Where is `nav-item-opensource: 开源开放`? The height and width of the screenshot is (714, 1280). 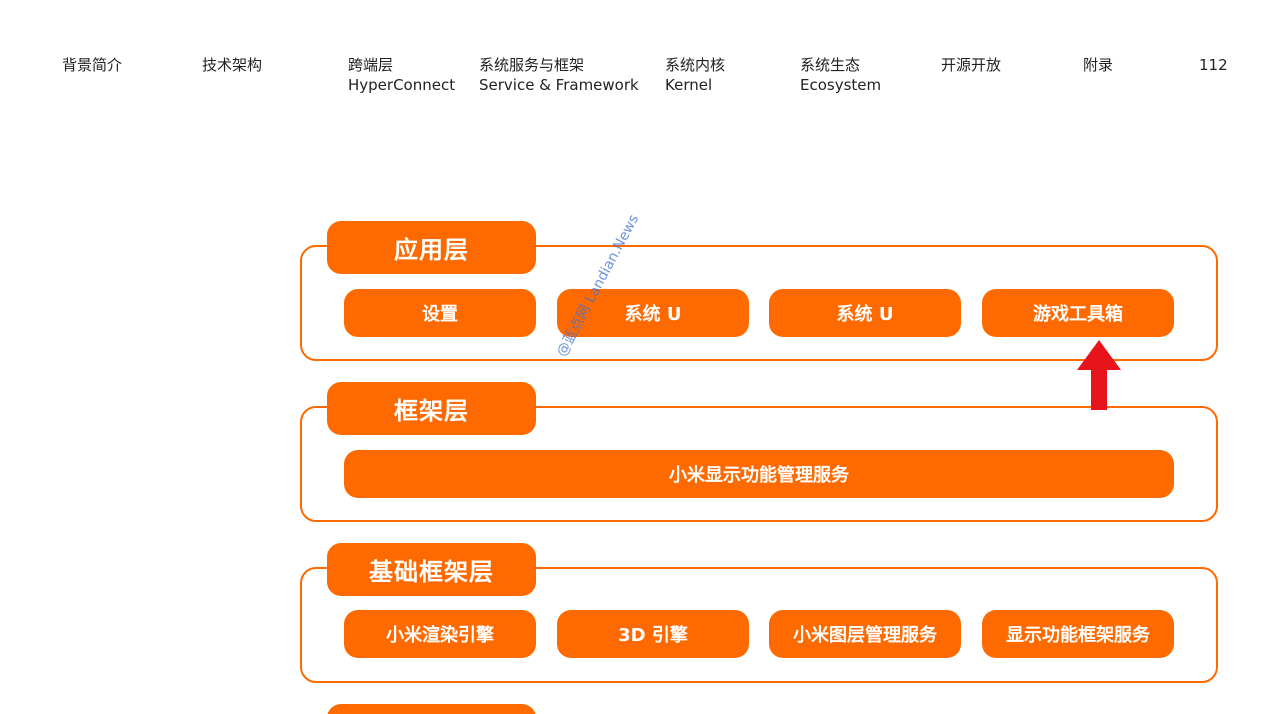 nav-item-opensource: 开源开放 is located at coordinates (971, 65).